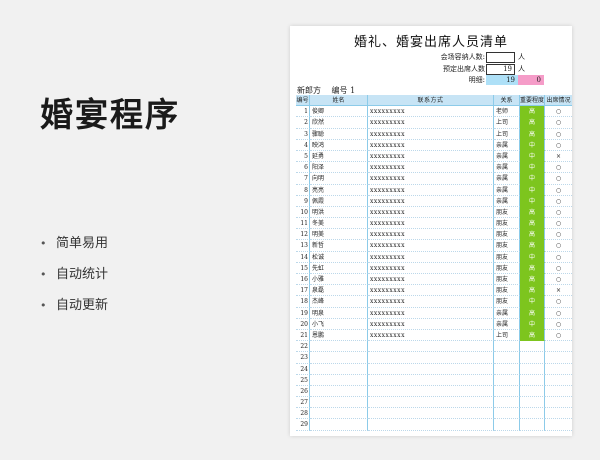  Describe the element at coordinates (303, 347) in the screenshot. I see `cell-number: 22` at that location.